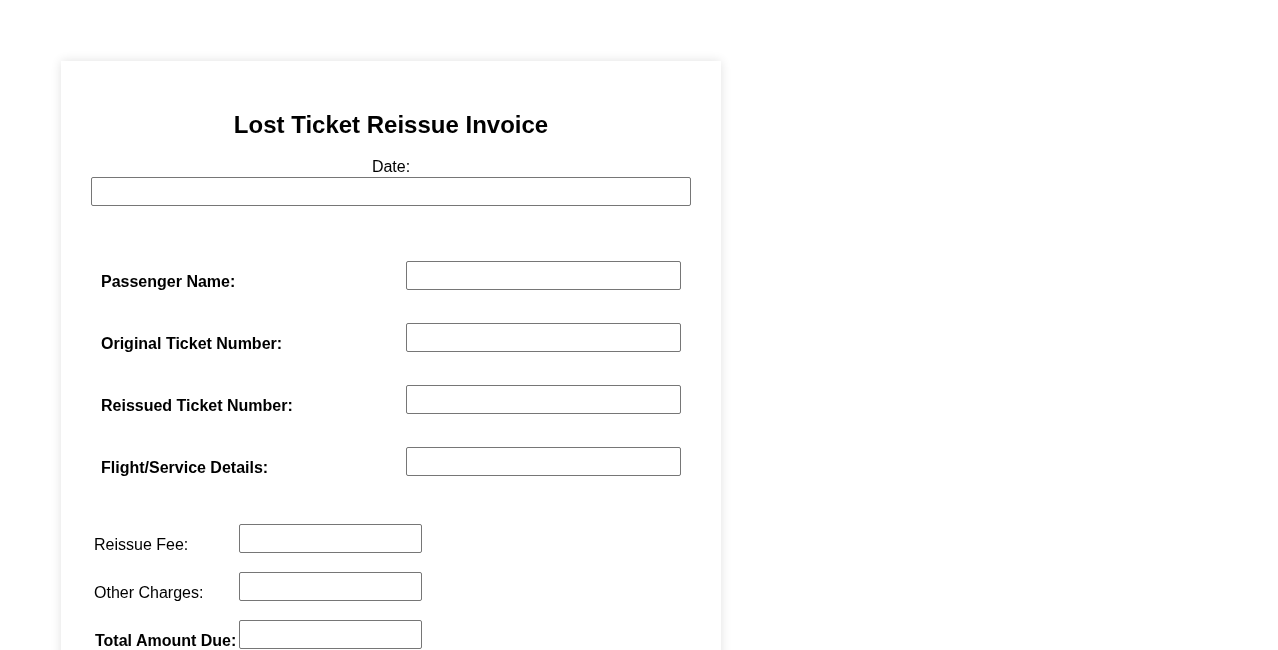  Describe the element at coordinates (168, 281) in the screenshot. I see `field-label: Passenger Name:` at that location.